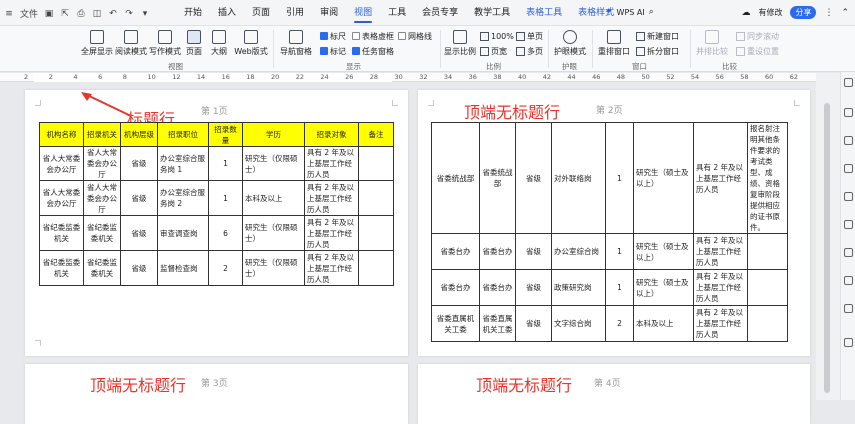 Image resolution: width=855 pixels, height=424 pixels. What do you see at coordinates (183, 233) in the screenshot?
I see `table-cell: 审查调查岗` at bounding box center [183, 233].